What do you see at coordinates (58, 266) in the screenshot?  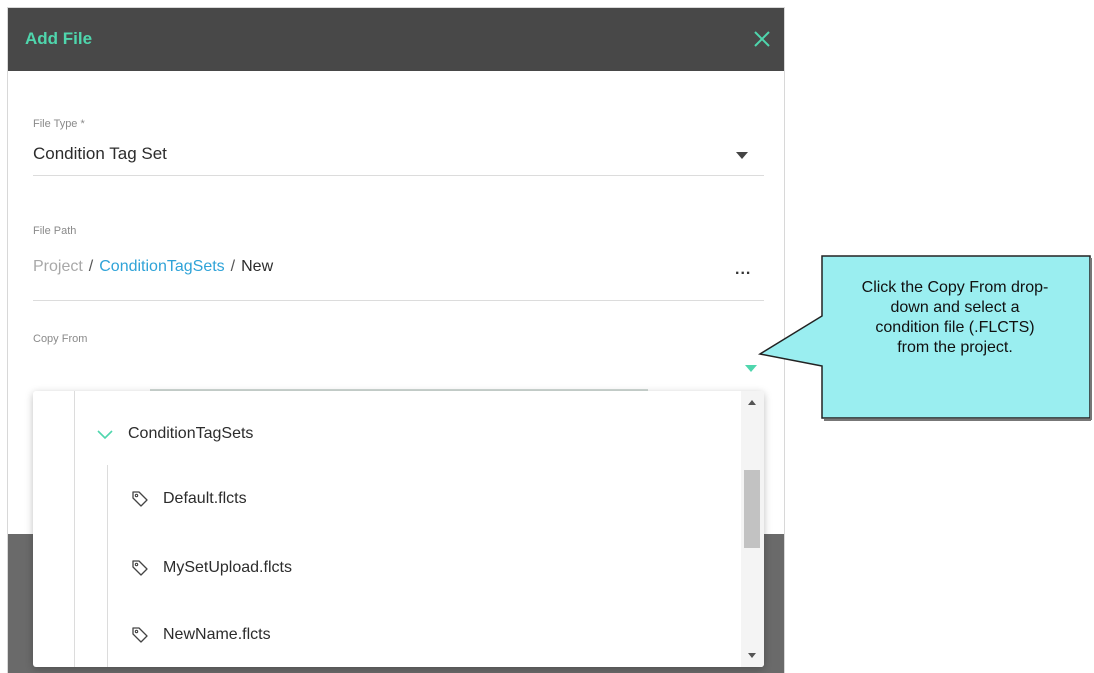 I see `path-root: Project` at bounding box center [58, 266].